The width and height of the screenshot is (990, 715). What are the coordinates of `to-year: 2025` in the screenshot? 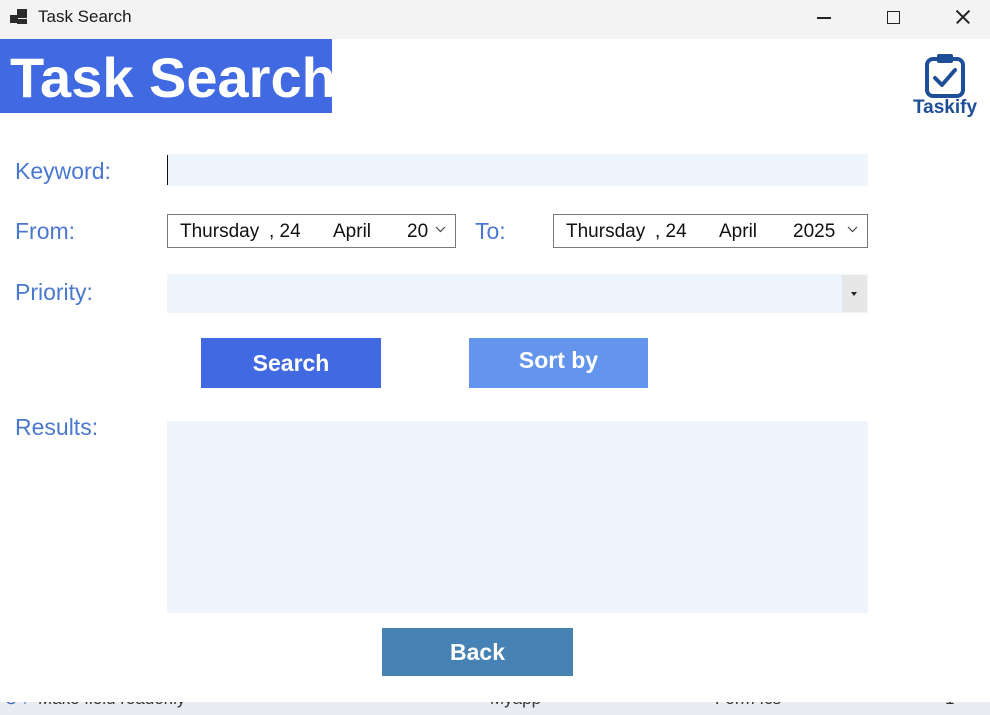 It's located at (814, 231).